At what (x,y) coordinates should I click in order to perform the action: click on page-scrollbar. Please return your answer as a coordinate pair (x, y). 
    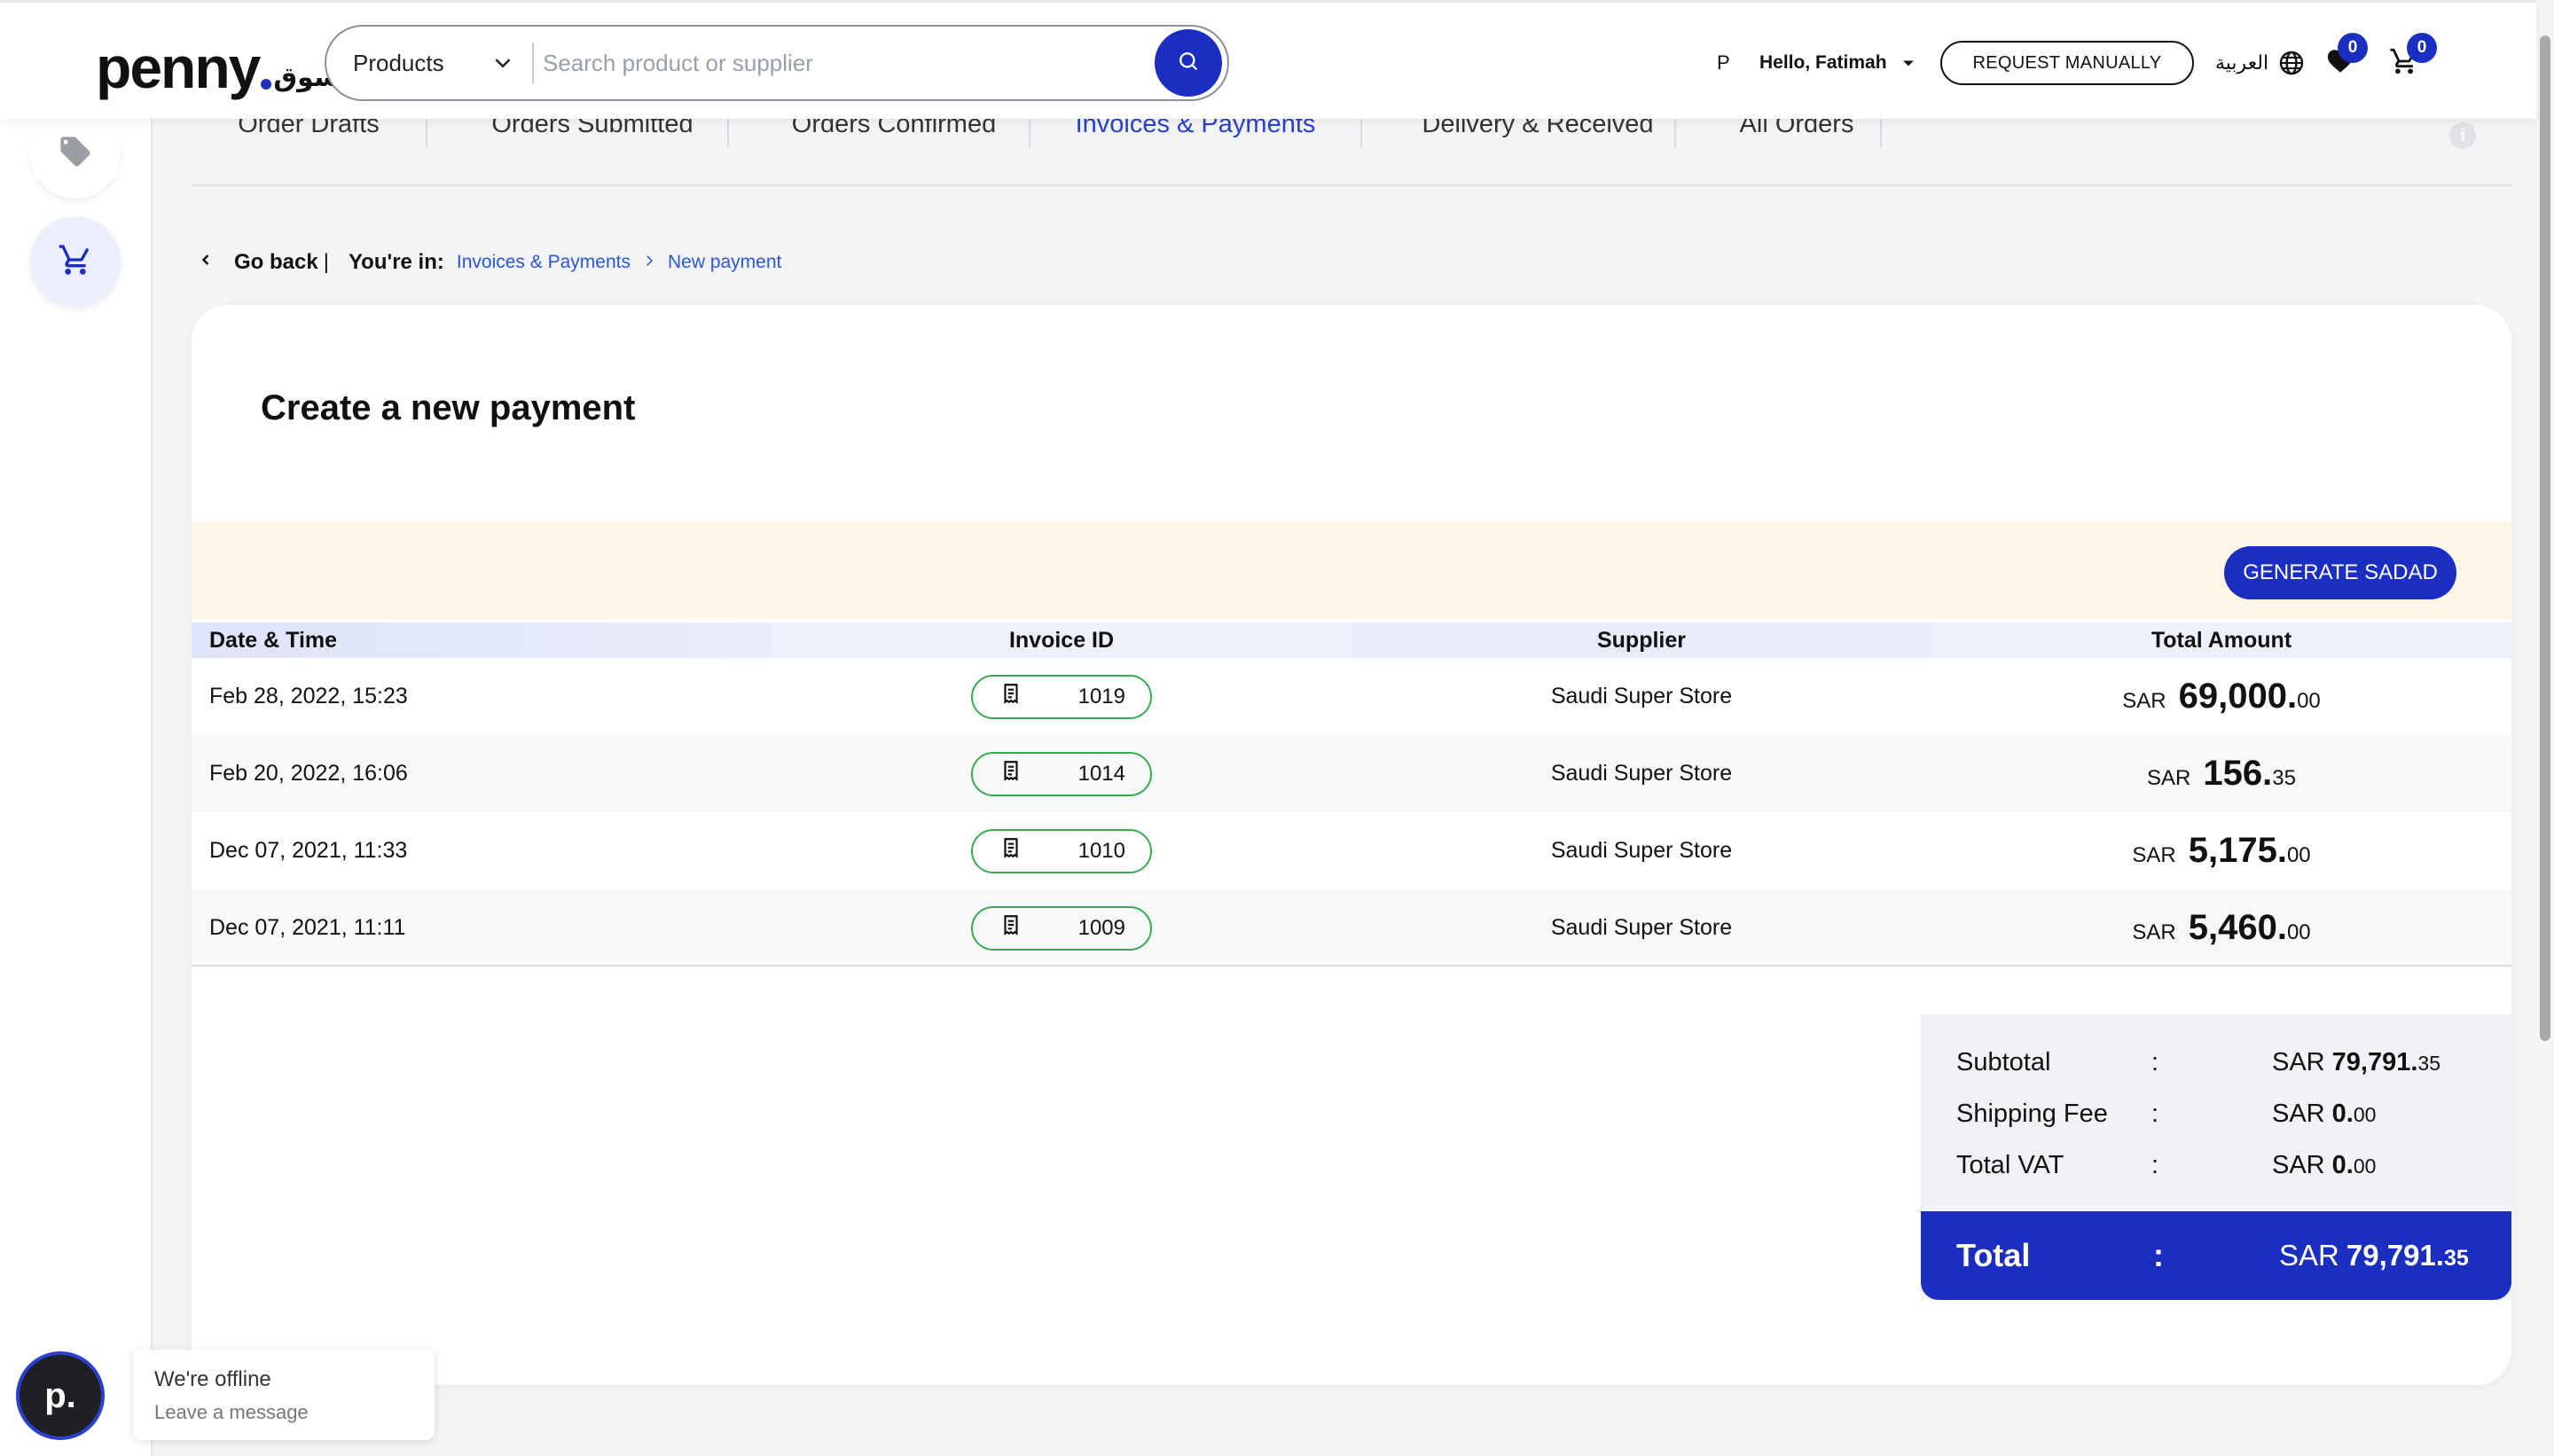
    Looking at the image, I should click on (2545, 538).